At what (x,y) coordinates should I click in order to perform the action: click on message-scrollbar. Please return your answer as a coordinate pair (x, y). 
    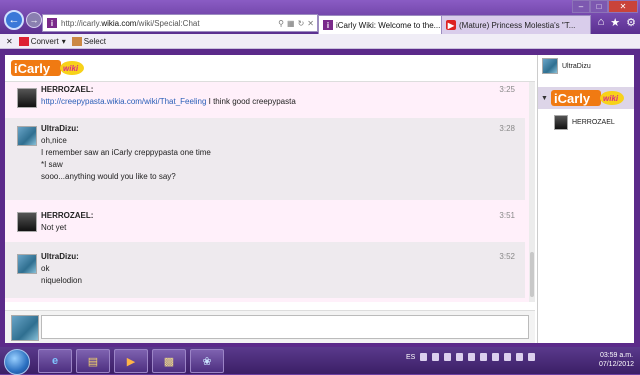
    Looking at the image, I should click on (532, 192).